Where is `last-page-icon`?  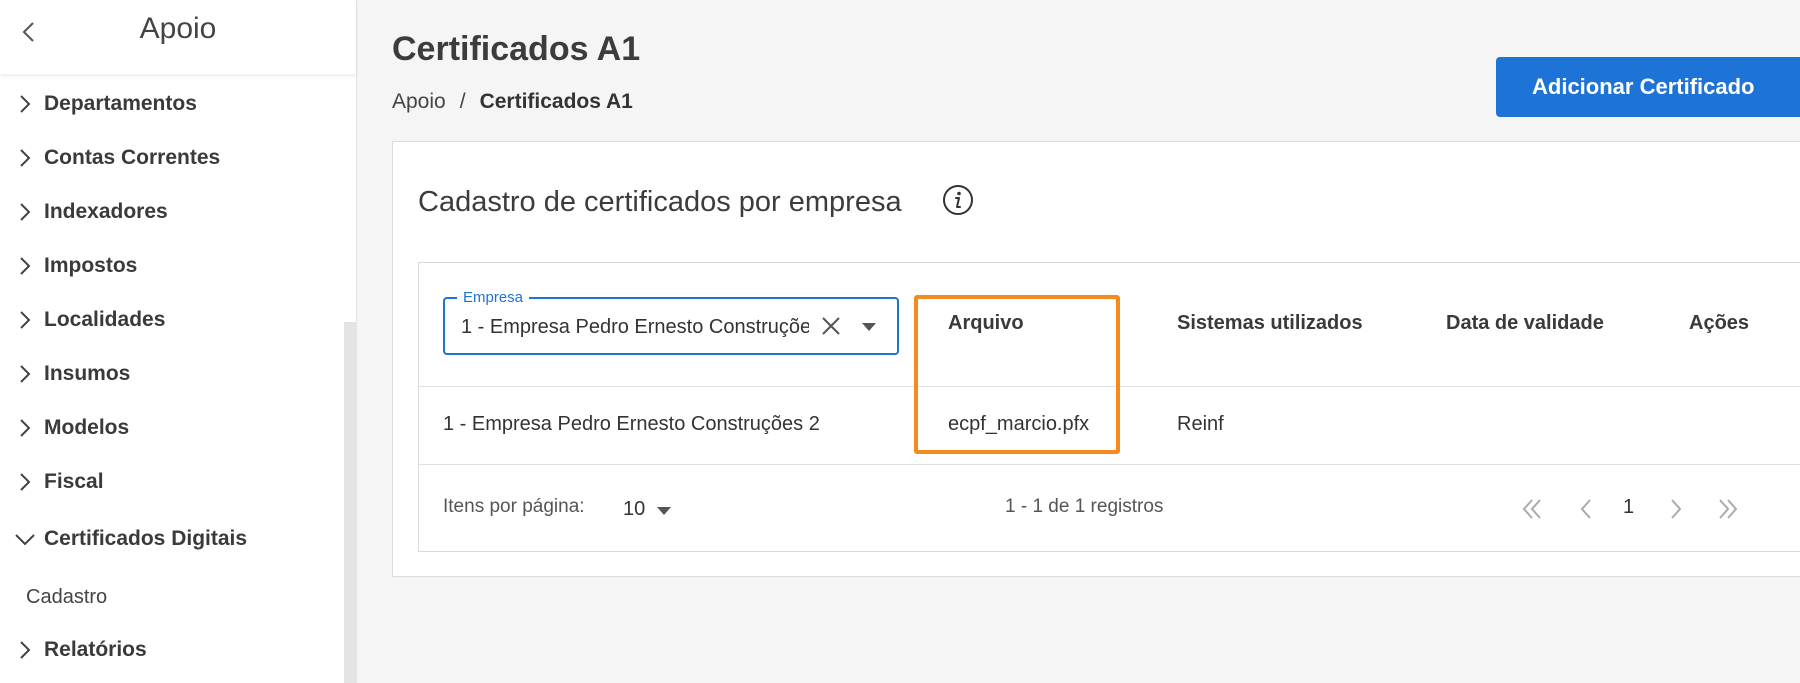
last-page-icon is located at coordinates (1728, 509).